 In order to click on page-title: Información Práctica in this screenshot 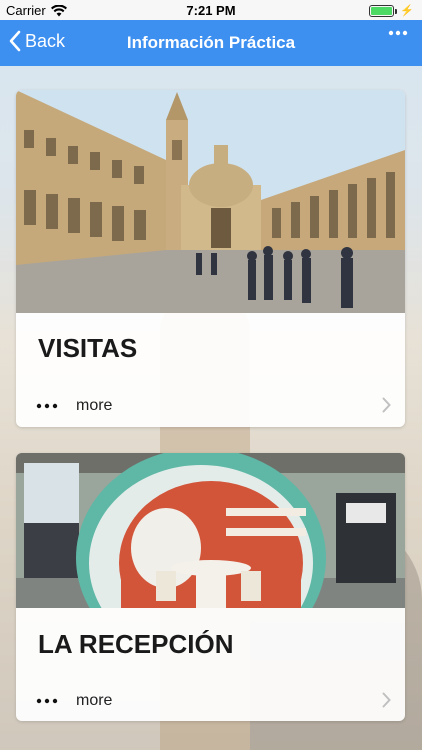, I will do `click(211, 42)`.